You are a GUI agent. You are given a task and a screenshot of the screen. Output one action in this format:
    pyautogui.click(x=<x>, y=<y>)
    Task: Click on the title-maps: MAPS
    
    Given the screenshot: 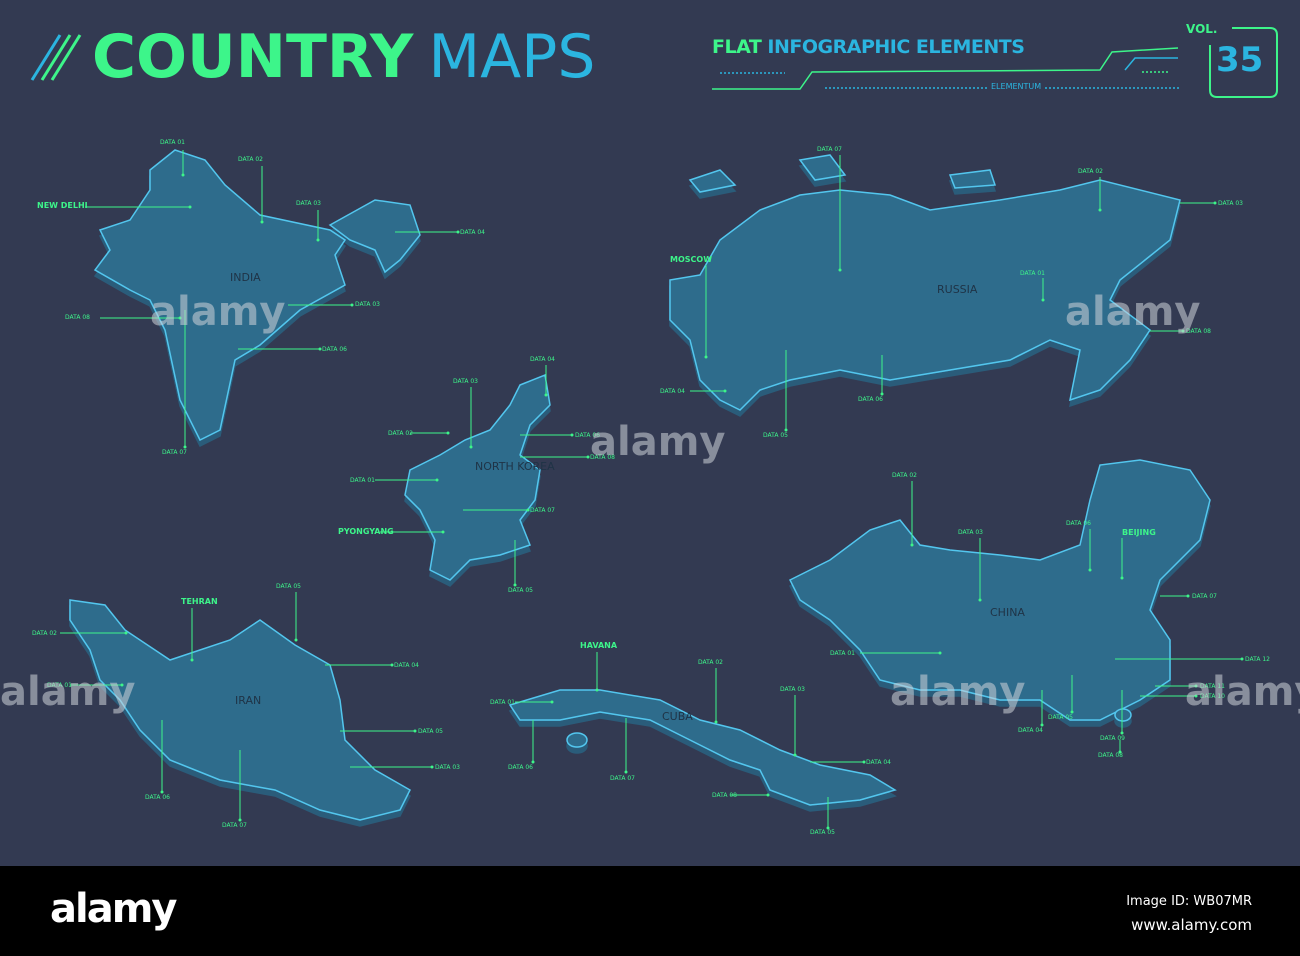 What is the action you would take?
    pyautogui.click(x=512, y=57)
    